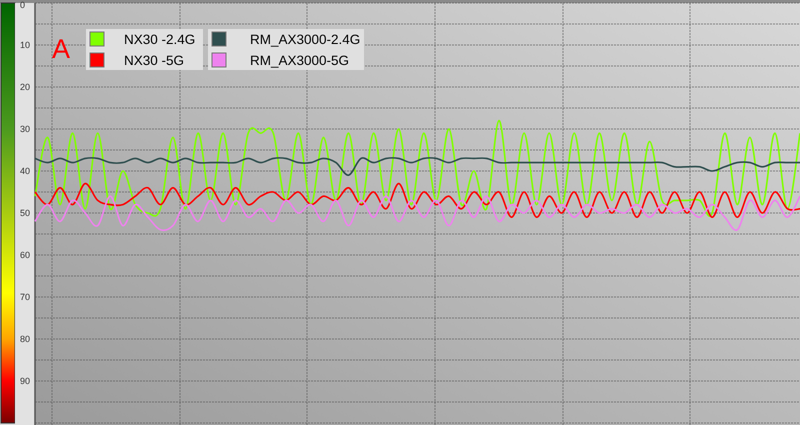 This screenshot has width=800, height=425. What do you see at coordinates (25, 129) in the screenshot?
I see `axis-tick-label: 30` at bounding box center [25, 129].